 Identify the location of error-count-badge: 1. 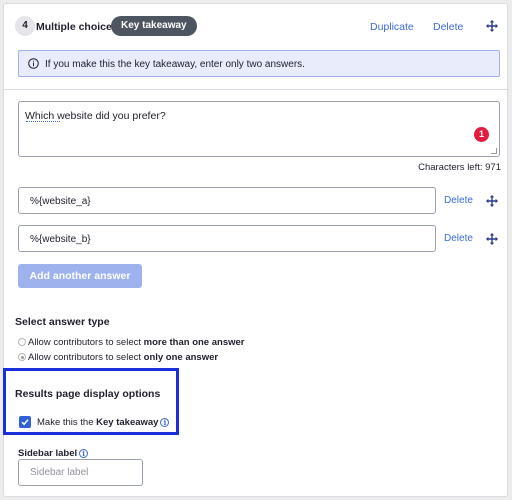
(481, 134).